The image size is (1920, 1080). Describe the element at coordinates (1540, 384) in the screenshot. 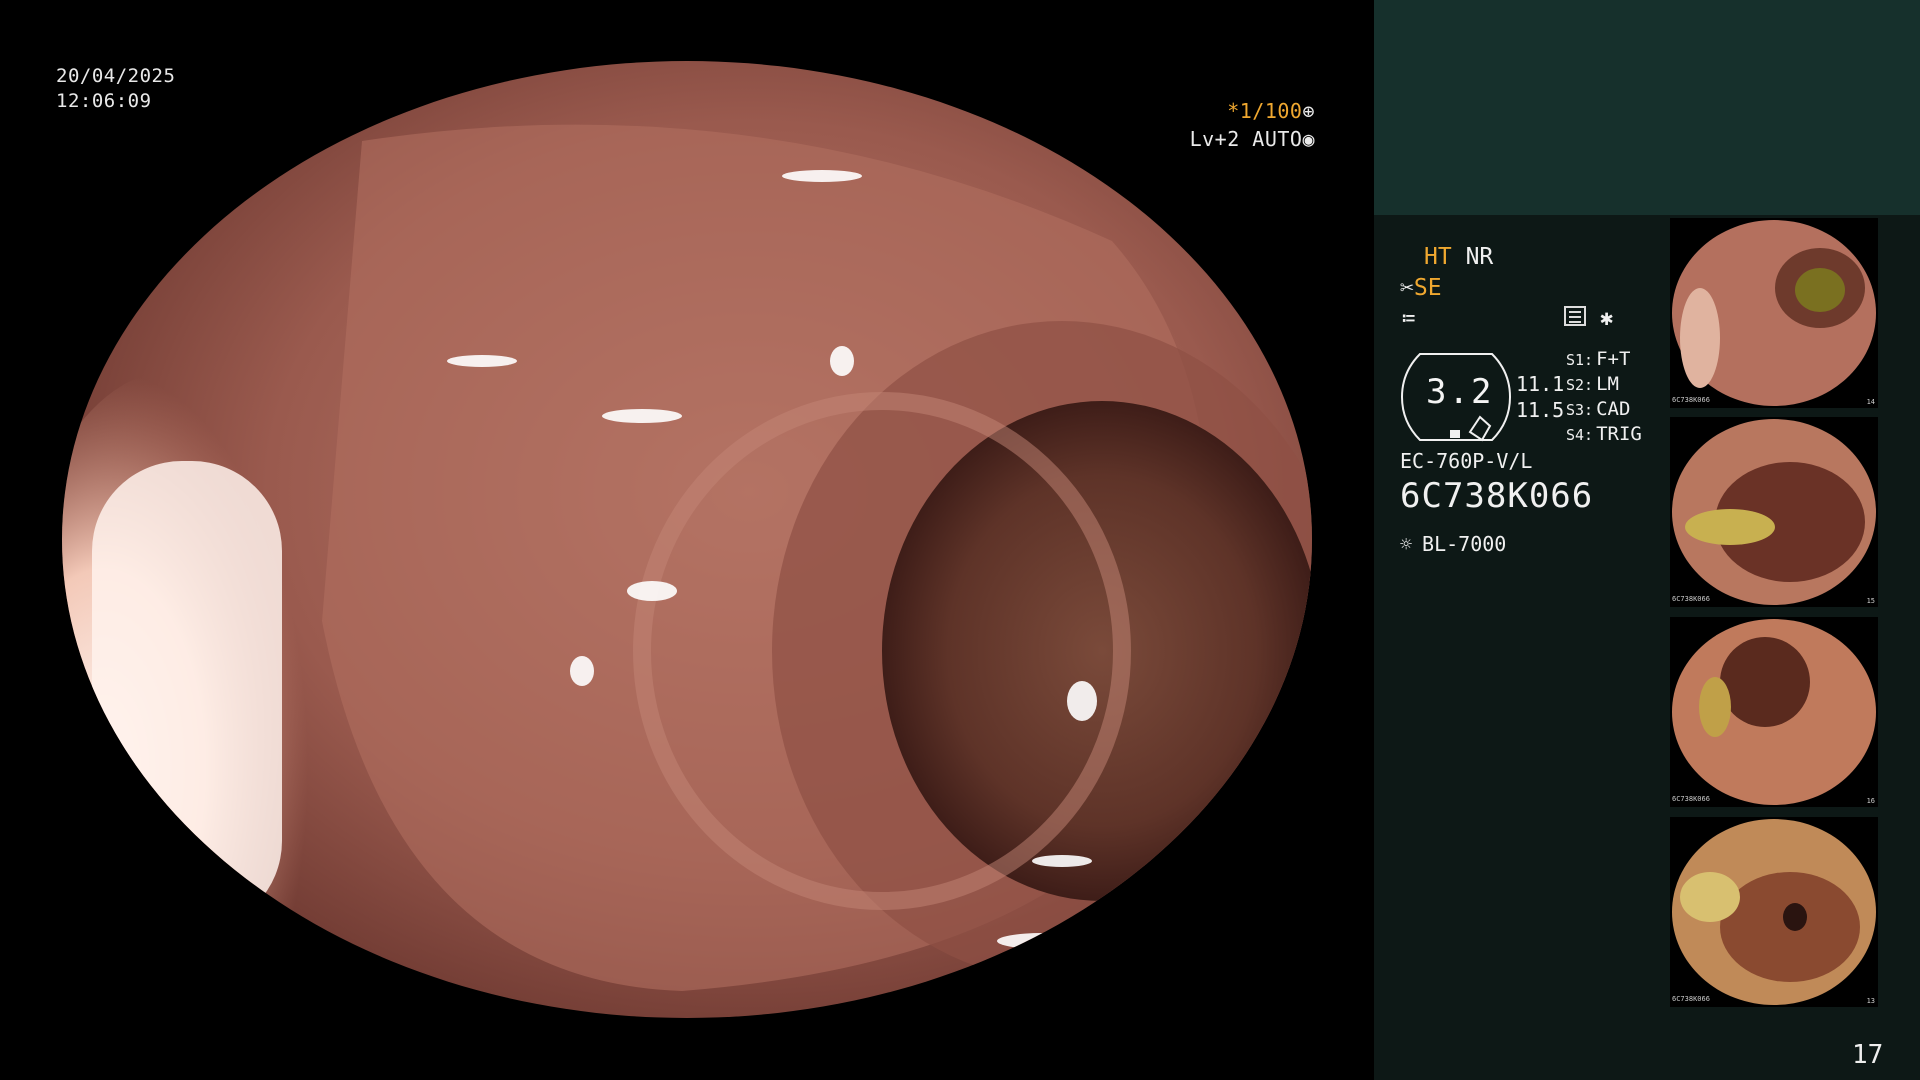

I see `value-1: 11.1` at that location.